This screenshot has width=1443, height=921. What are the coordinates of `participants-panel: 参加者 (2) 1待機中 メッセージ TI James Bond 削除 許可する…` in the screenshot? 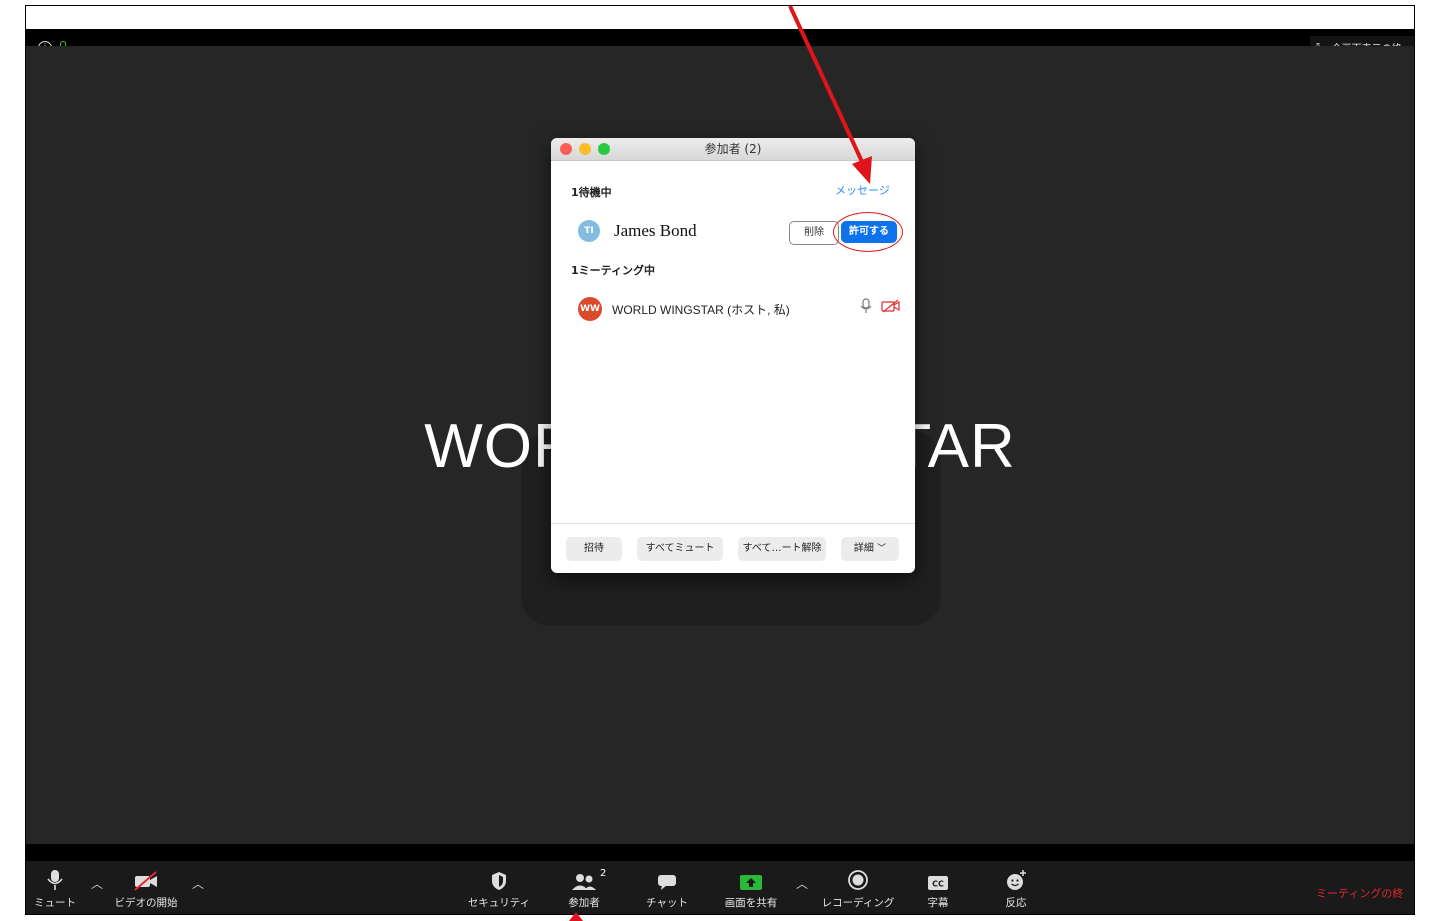 It's located at (733, 355).